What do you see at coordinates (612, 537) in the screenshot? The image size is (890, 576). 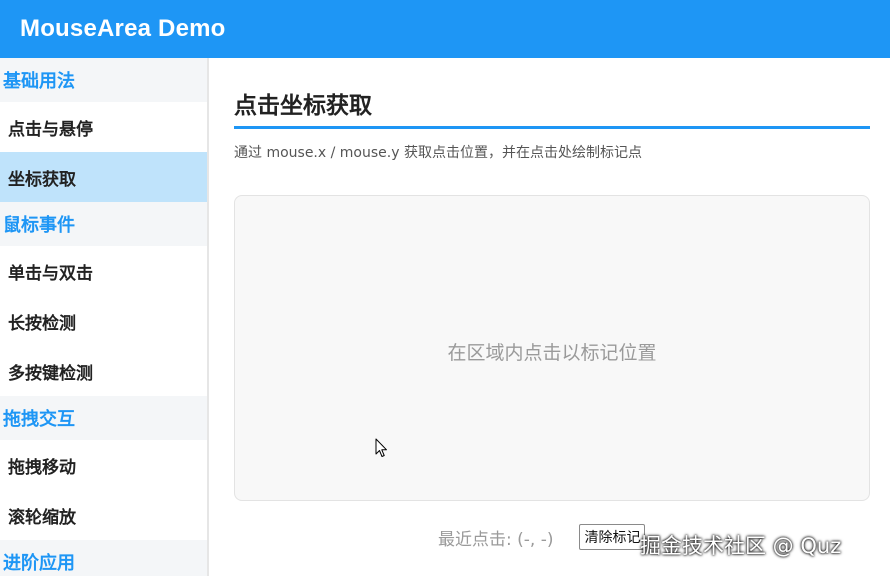 I see `clear-markers-button: 清除标记` at bounding box center [612, 537].